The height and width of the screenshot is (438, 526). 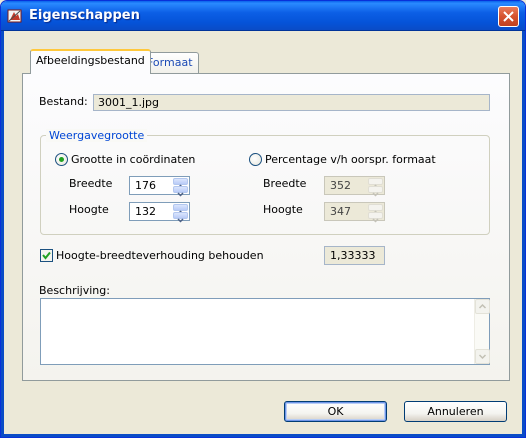 I want to click on description-label: Beschrijving:, so click(x=74, y=290).